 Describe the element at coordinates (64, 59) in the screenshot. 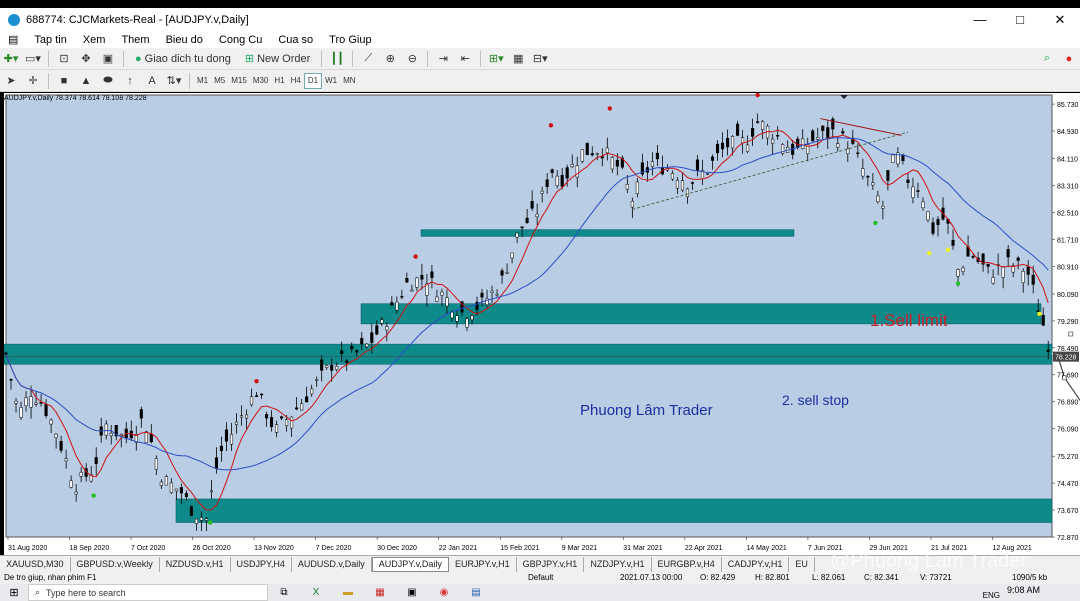

I see `market-watch-icon: ⊡` at that location.